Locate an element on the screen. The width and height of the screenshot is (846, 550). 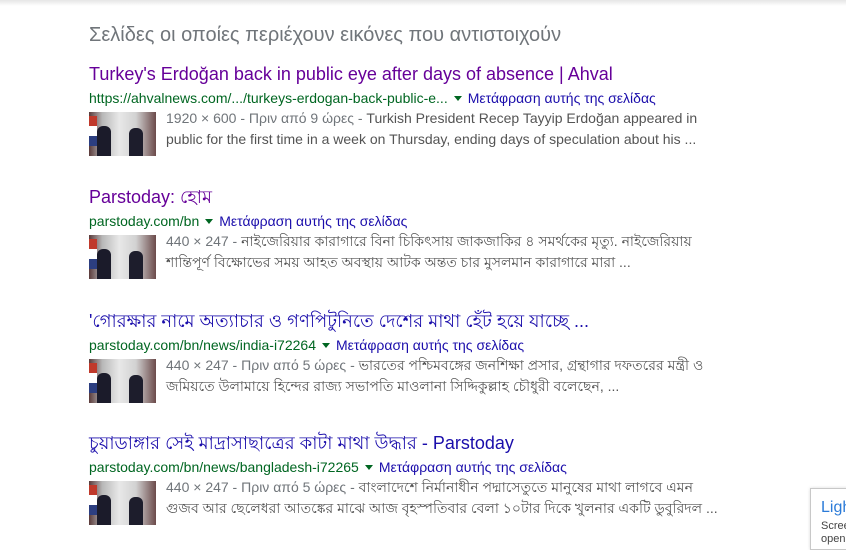
side-popup-text: Scree is located at coordinates (833, 526).